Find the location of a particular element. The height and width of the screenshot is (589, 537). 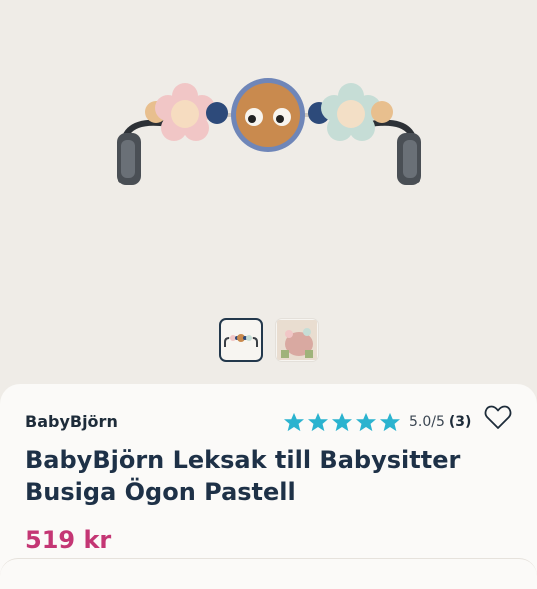

thumbnail-strip is located at coordinates (268, 340).